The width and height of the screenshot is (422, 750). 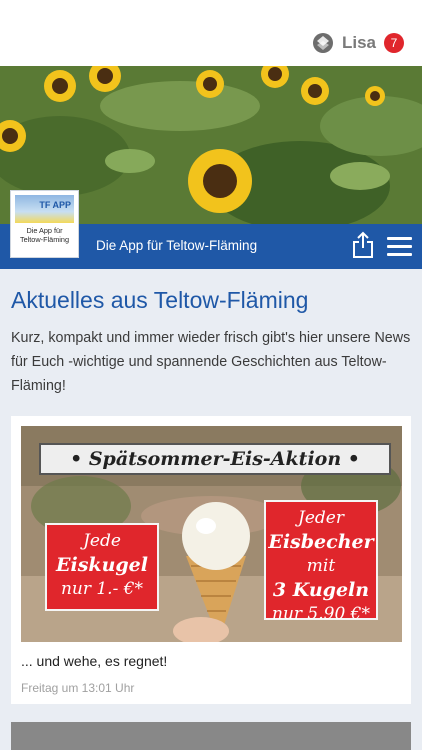 What do you see at coordinates (78, 688) in the screenshot?
I see `news-timestamp: Freitag um 13:01 Uhr` at bounding box center [78, 688].